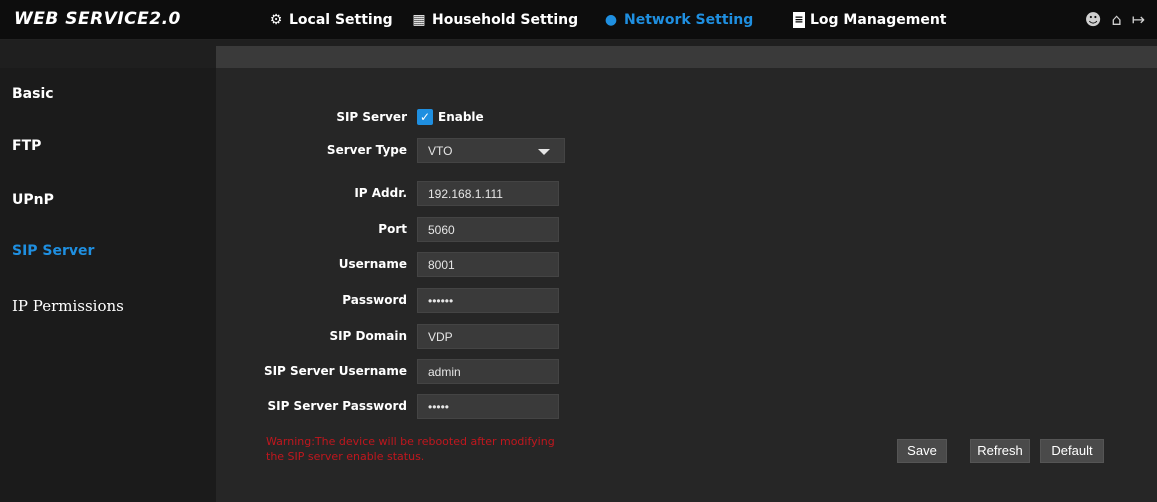  I want to click on server-type-value: VTO, so click(440, 151).